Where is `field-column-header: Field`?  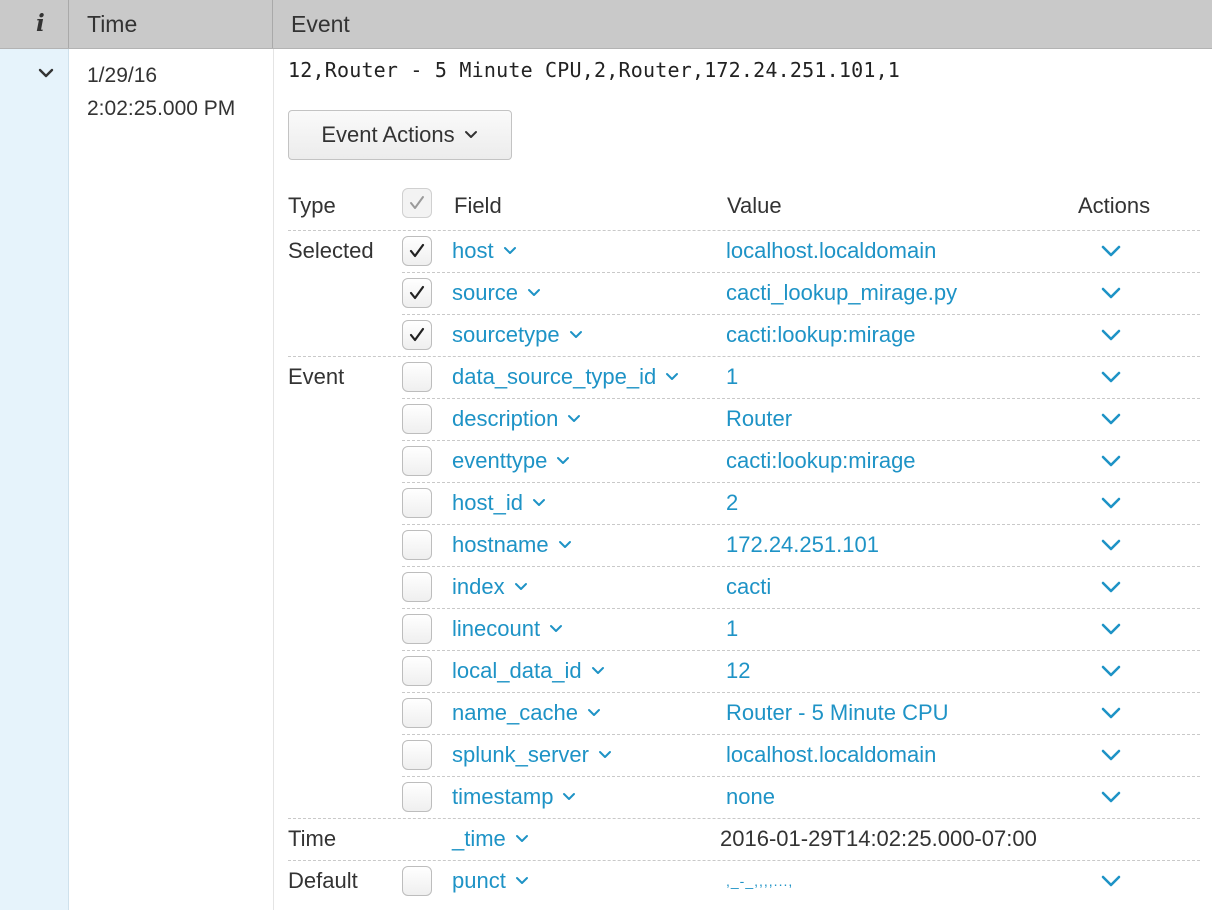
field-column-header: Field is located at coordinates (478, 205).